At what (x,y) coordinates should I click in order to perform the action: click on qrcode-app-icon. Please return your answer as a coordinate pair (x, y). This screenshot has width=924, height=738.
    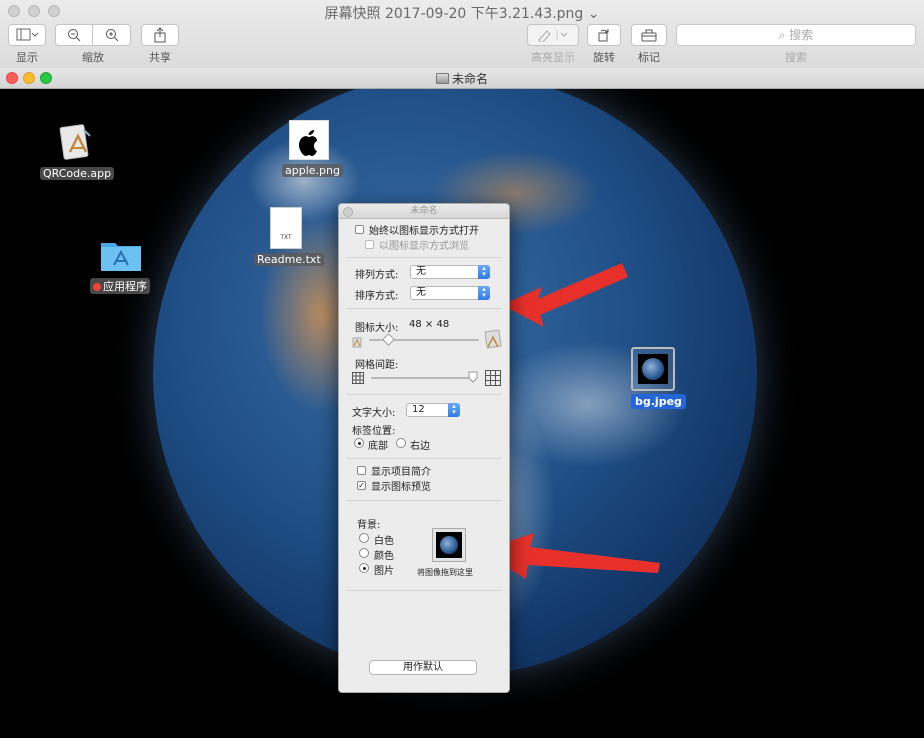
    Looking at the image, I should click on (76, 143).